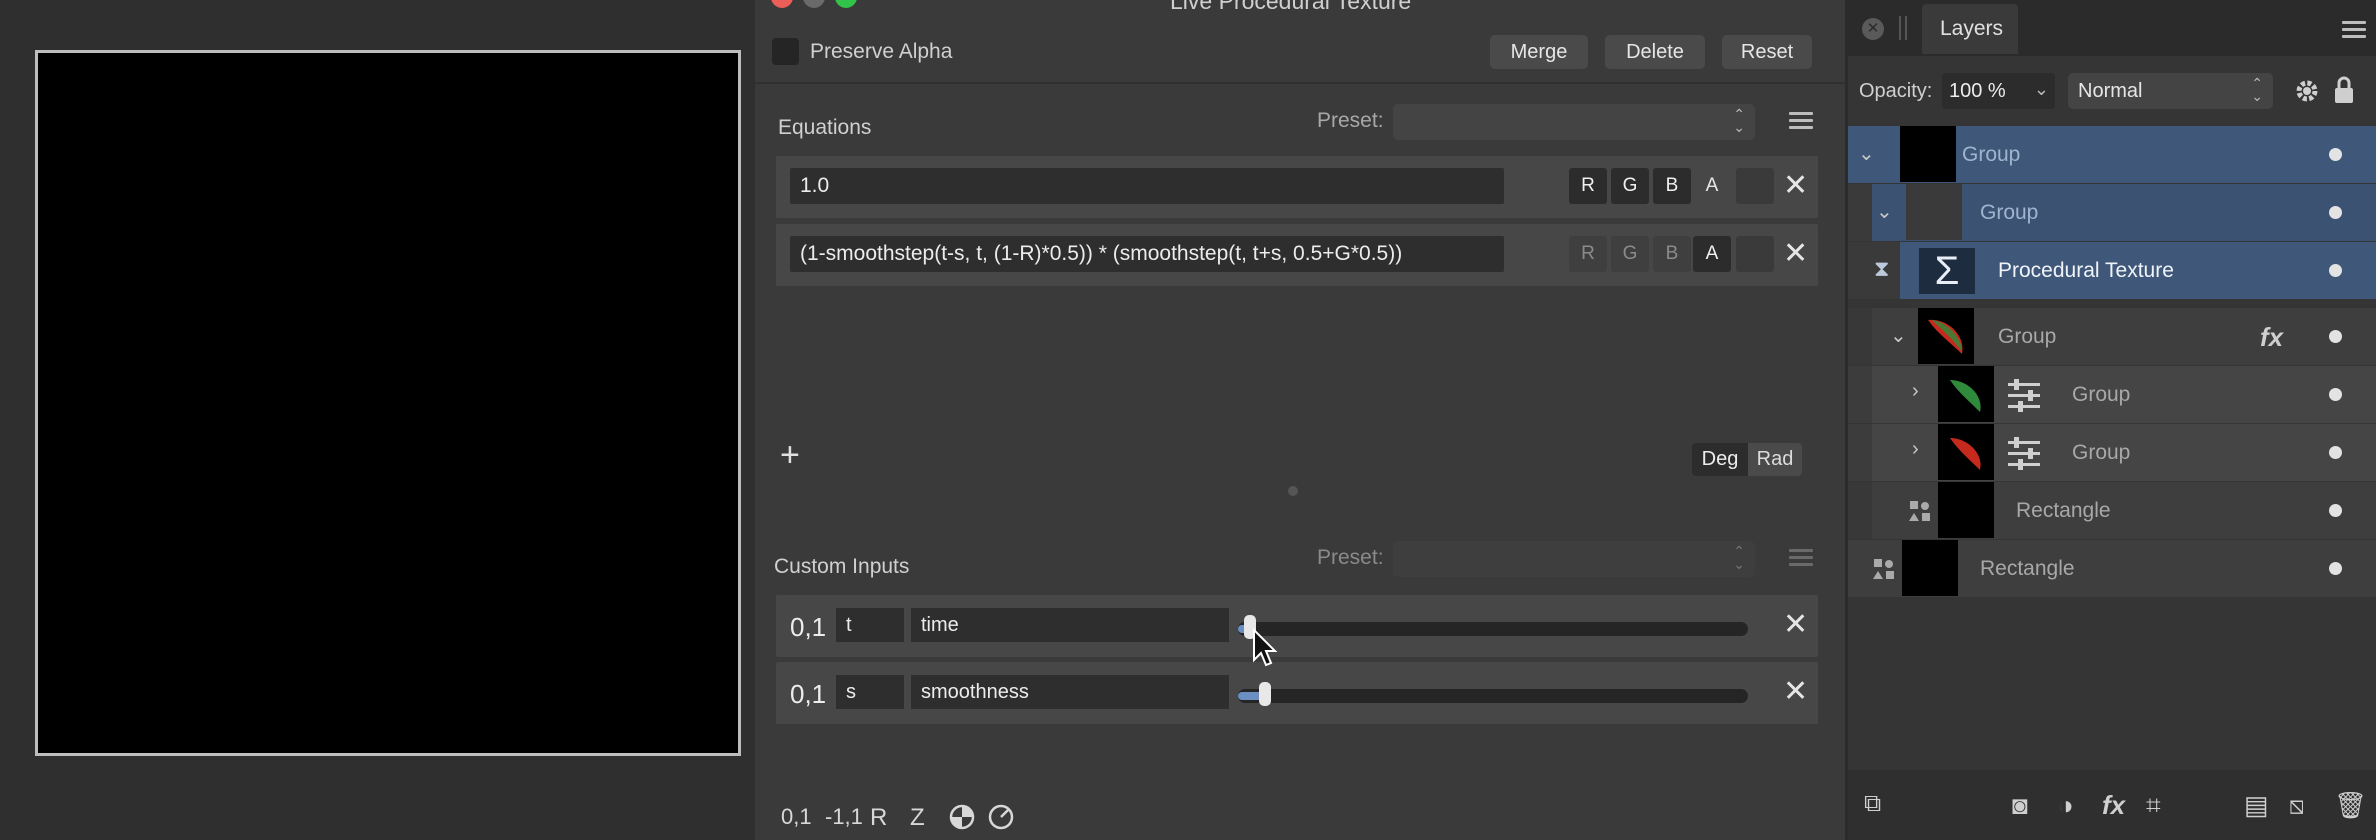  Describe the element at coordinates (1775, 459) in the screenshot. I see `radians-toggle: Rad` at that location.